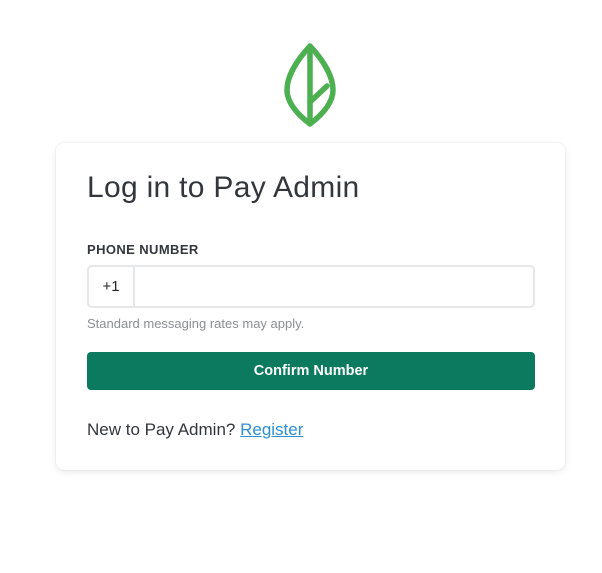 This screenshot has width=602, height=573. I want to click on confirm-number-button: Confirm Number, so click(311, 371).